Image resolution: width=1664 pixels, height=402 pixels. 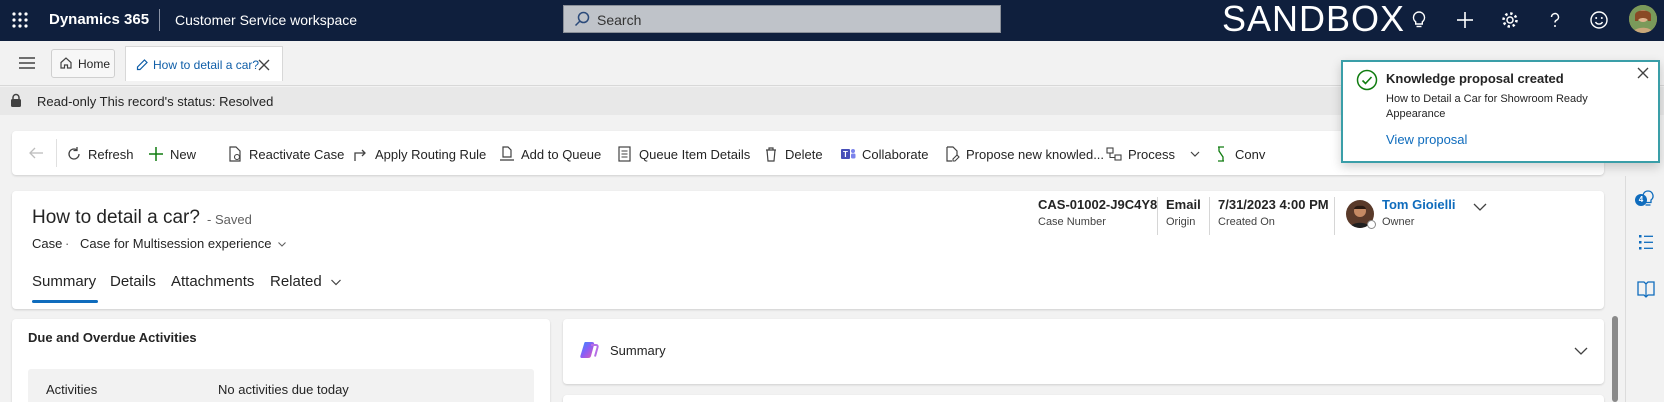 I want to click on process-menu-button: Process, so click(x=1153, y=154).